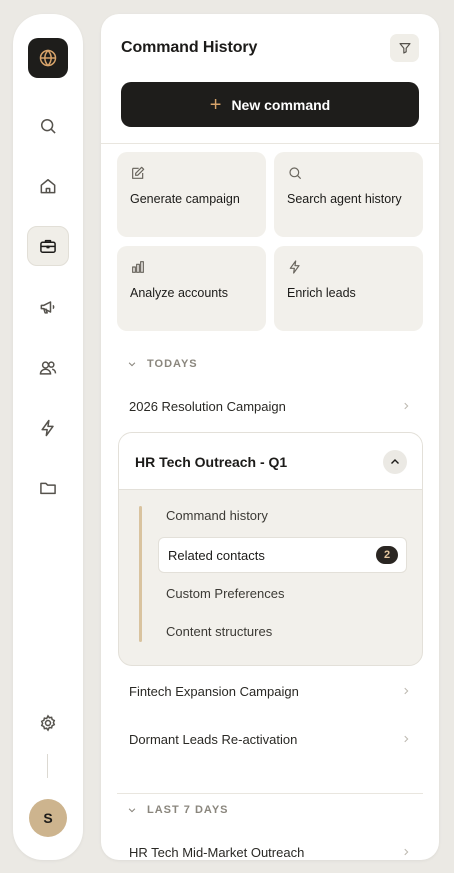 The width and height of the screenshot is (454, 873). I want to click on globe-icon, so click(48, 58).